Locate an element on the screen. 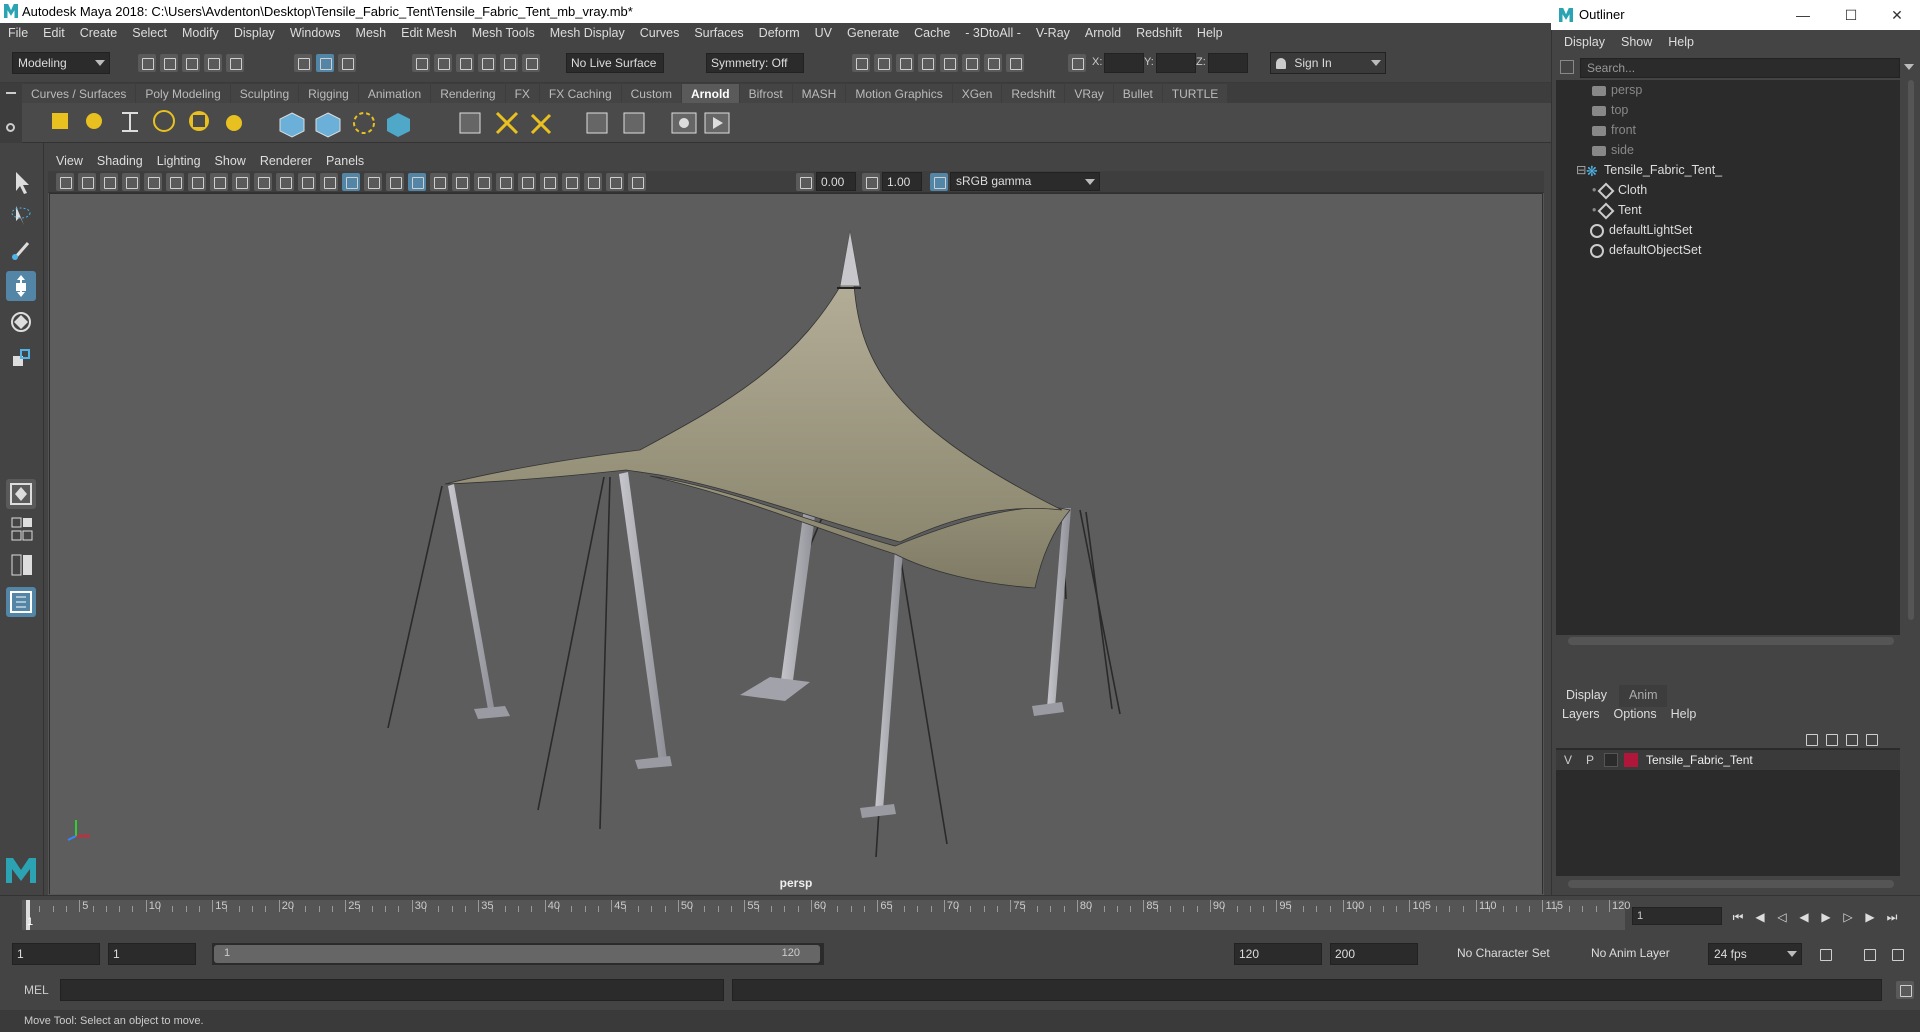 The width and height of the screenshot is (1920, 1032). wireframe-on-shaded-icon is located at coordinates (417, 182).